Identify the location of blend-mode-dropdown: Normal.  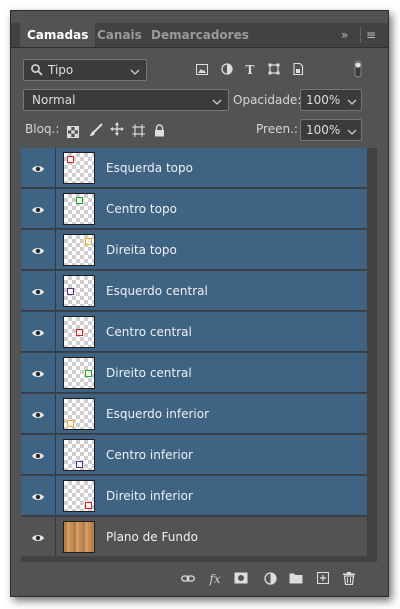
(126, 100).